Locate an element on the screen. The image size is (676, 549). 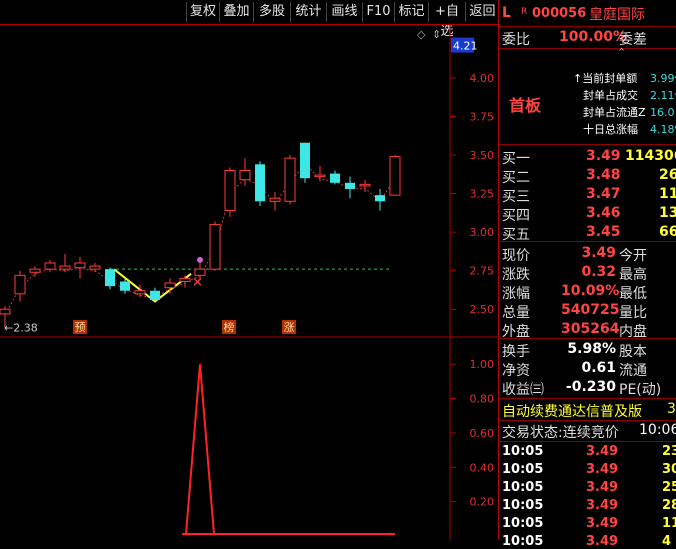
tick-time-0: 10:05 is located at coordinates (523, 451).